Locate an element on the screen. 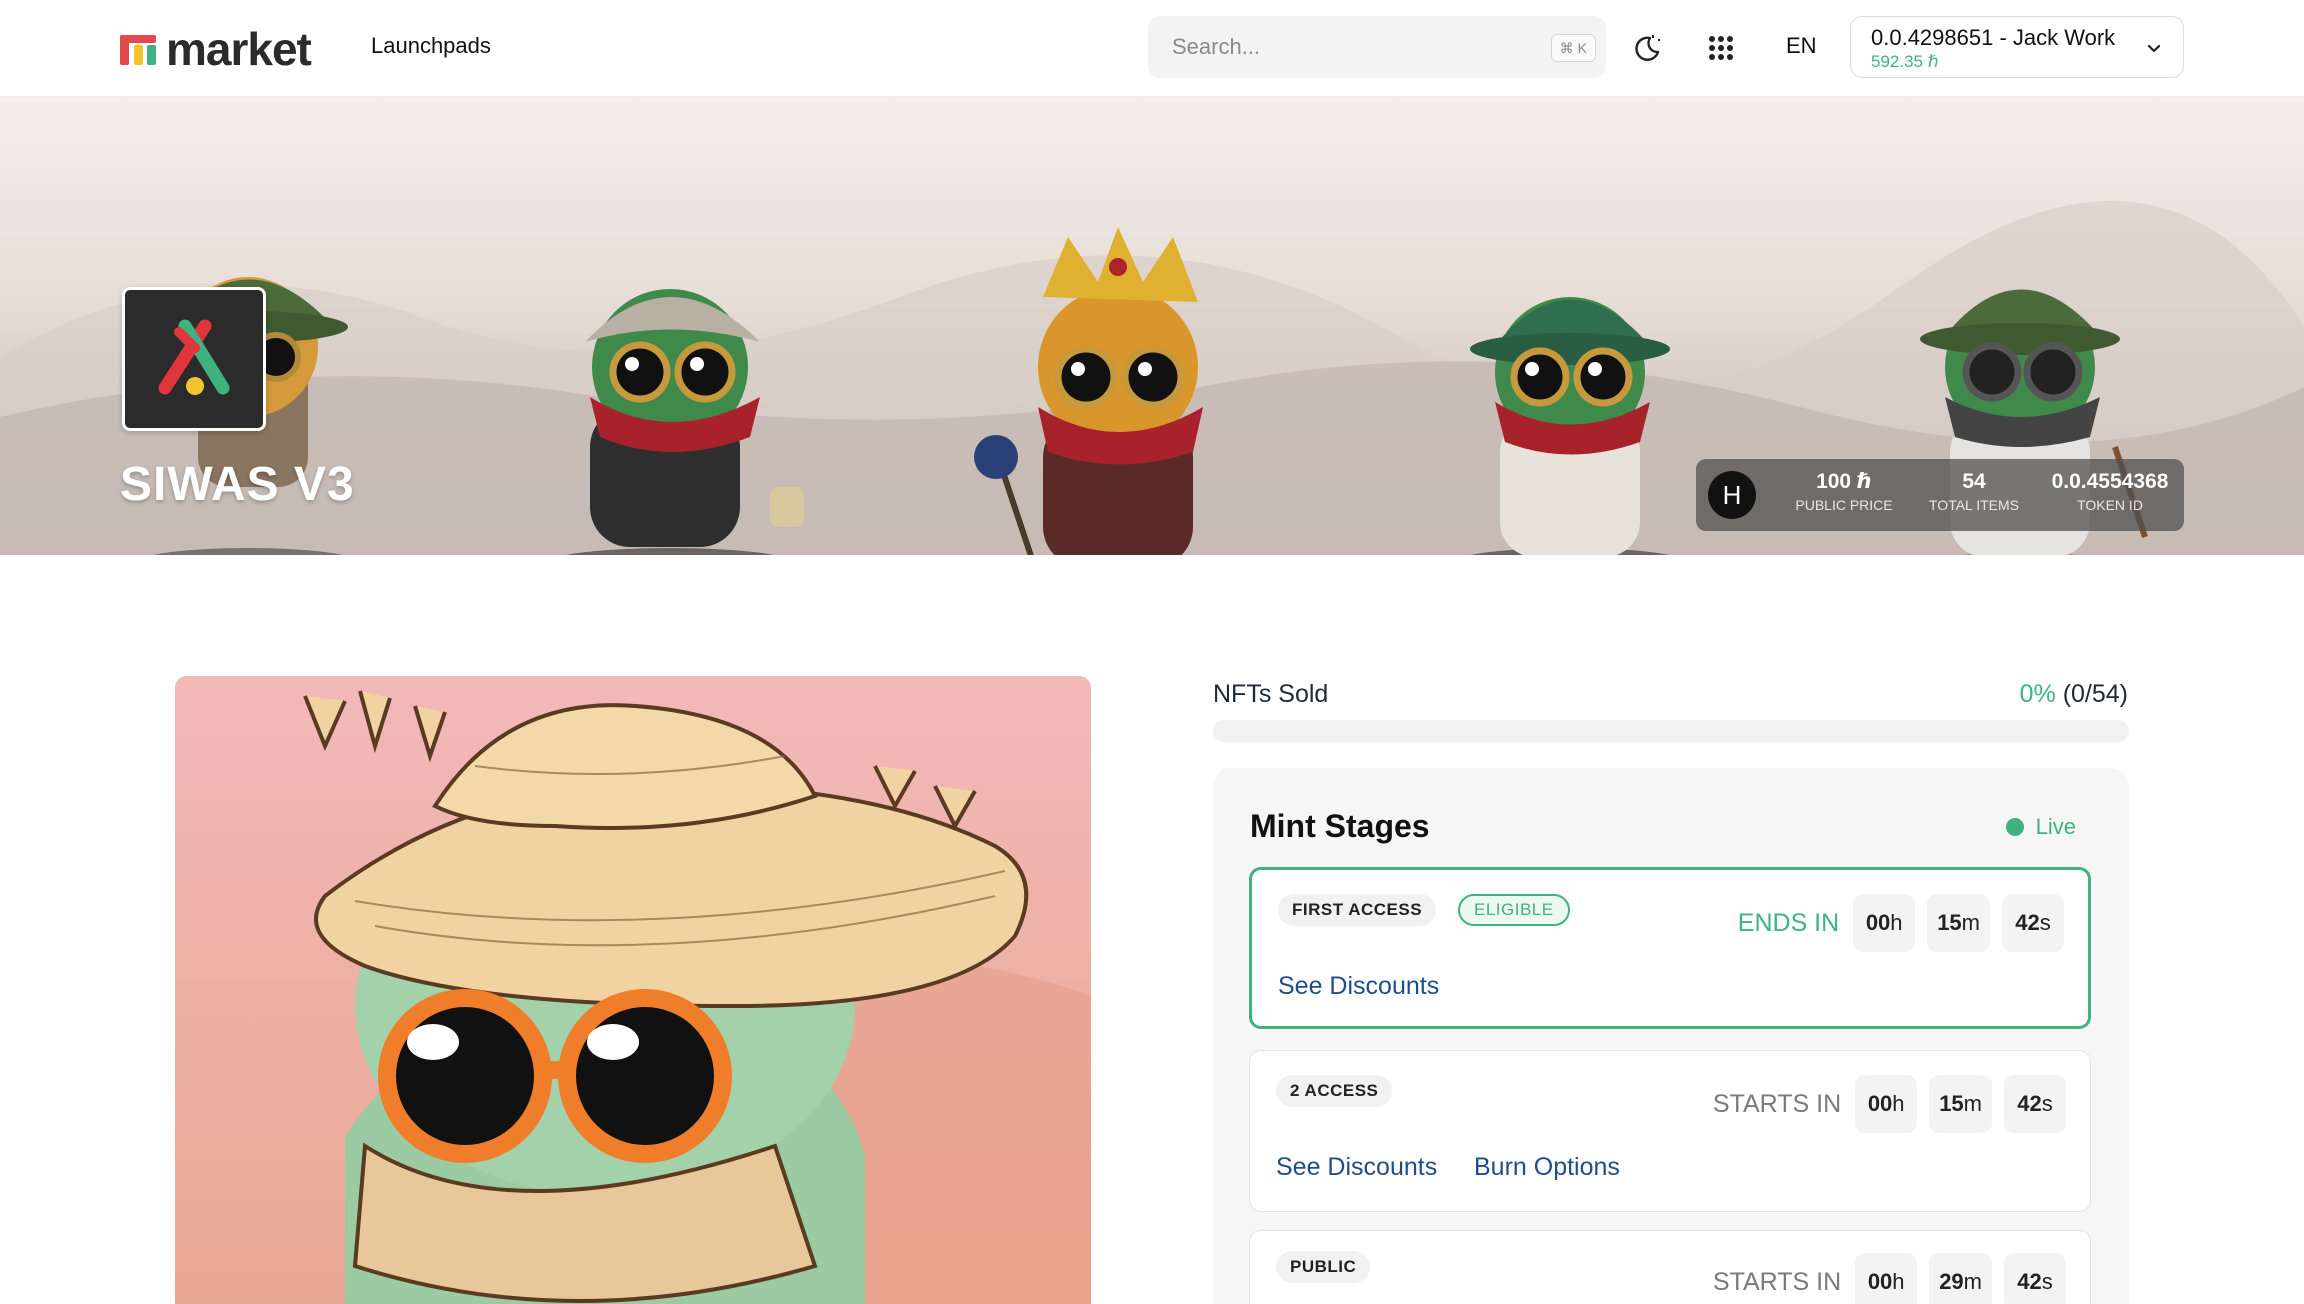 This screenshot has width=2304, height=1304. theme-toggle-moon-icon is located at coordinates (1647, 48).